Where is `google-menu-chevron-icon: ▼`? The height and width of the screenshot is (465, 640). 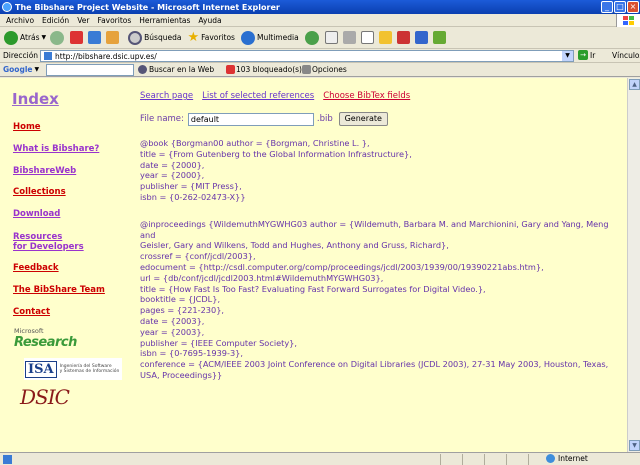 google-menu-chevron-icon: ▼ is located at coordinates (37, 69).